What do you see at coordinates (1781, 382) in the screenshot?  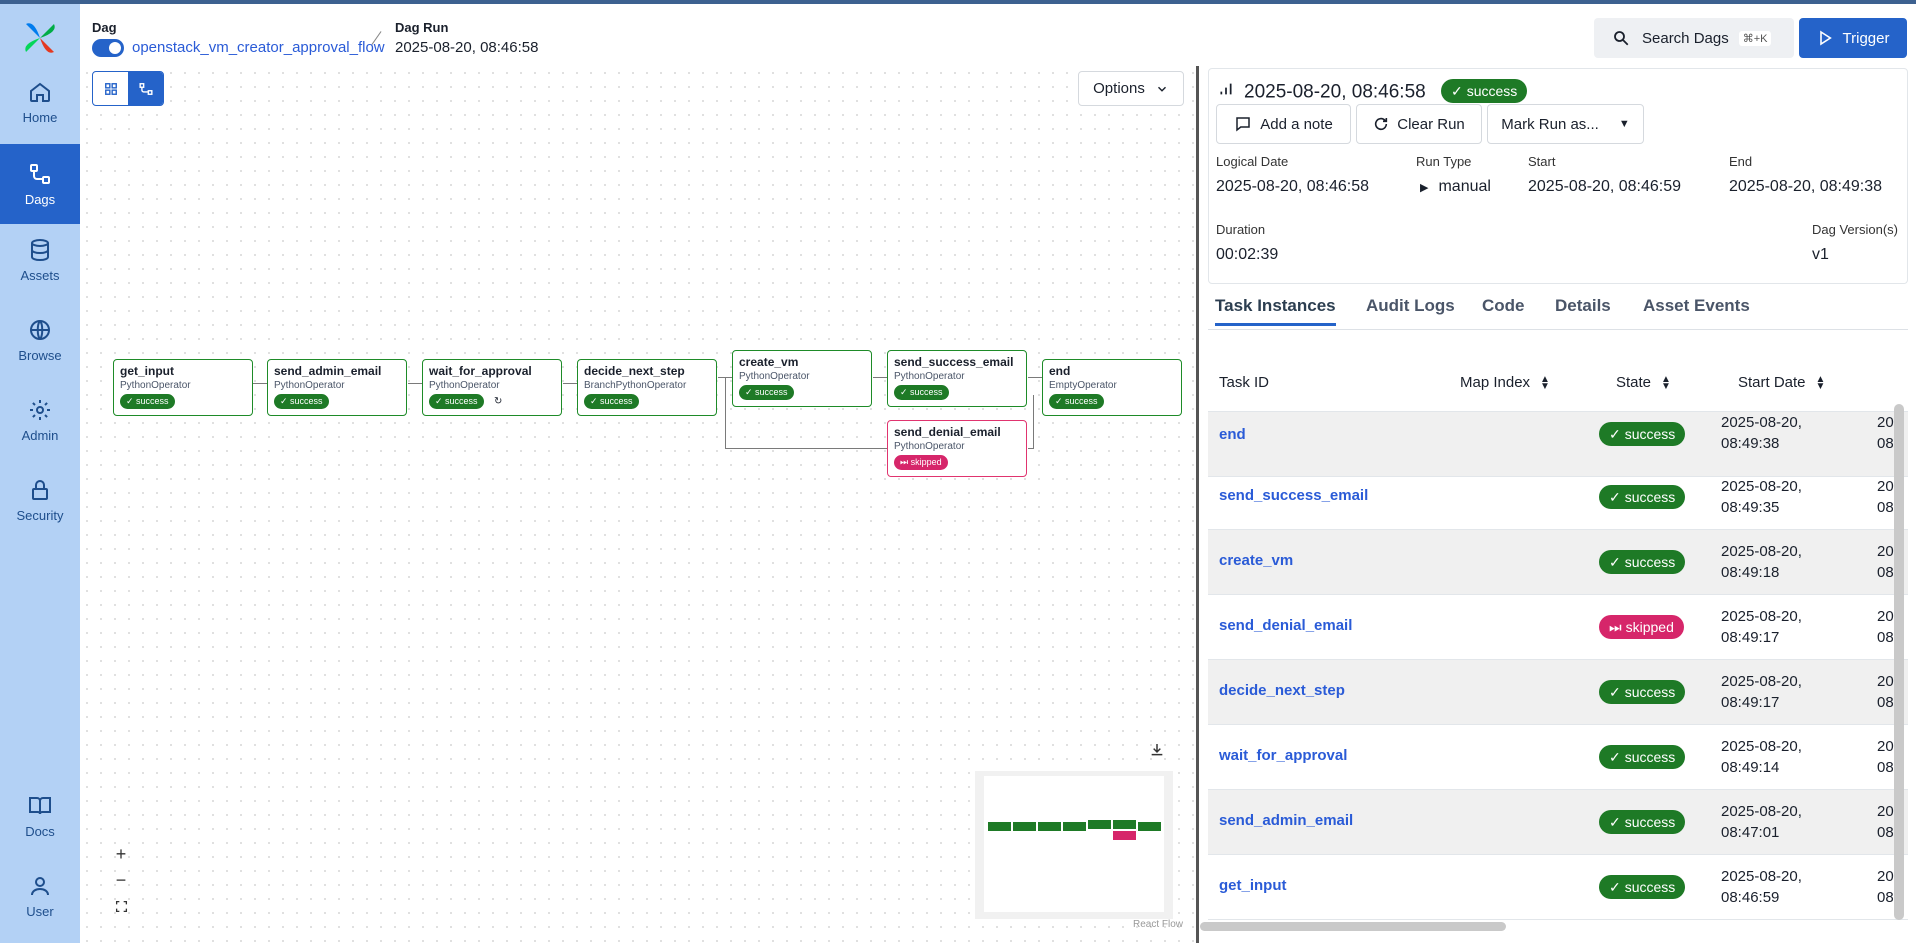 I see `column-start-date: Start Date ▲ ▼` at bounding box center [1781, 382].